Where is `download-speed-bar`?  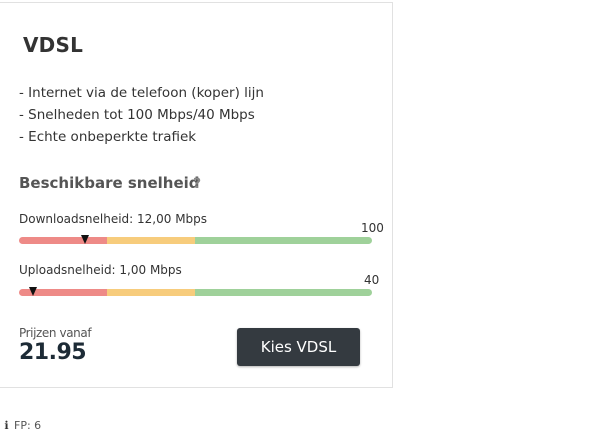
download-speed-bar is located at coordinates (195, 240).